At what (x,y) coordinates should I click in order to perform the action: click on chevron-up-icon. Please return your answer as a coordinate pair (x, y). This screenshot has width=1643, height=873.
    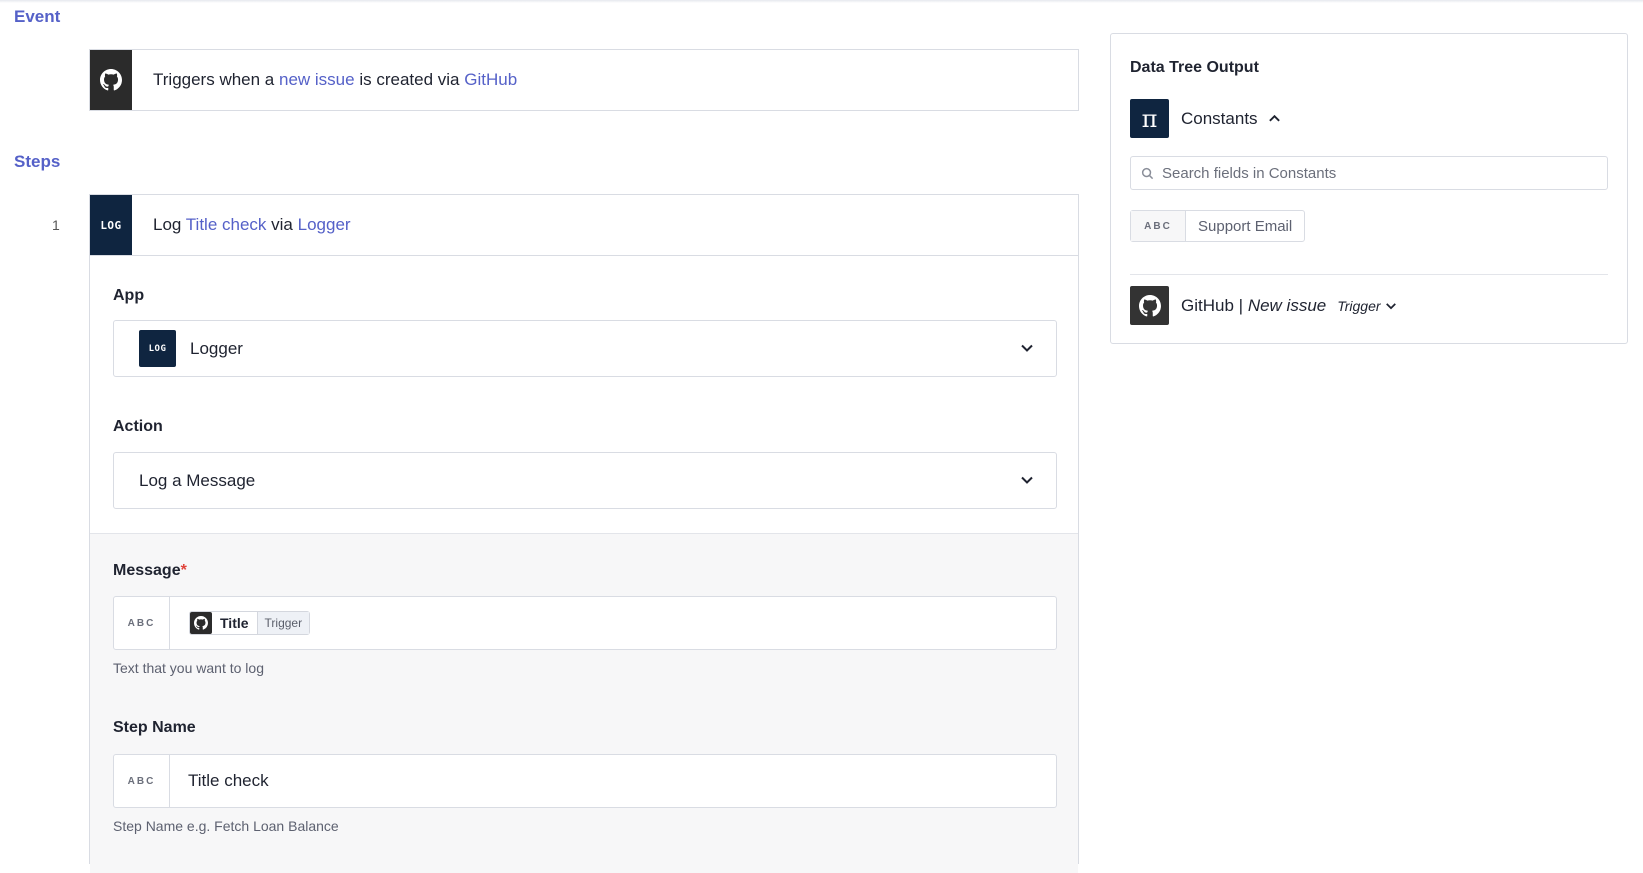
    Looking at the image, I should click on (1274, 118).